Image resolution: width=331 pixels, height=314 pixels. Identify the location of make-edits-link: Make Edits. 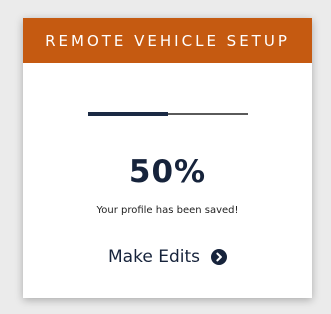
(167, 257).